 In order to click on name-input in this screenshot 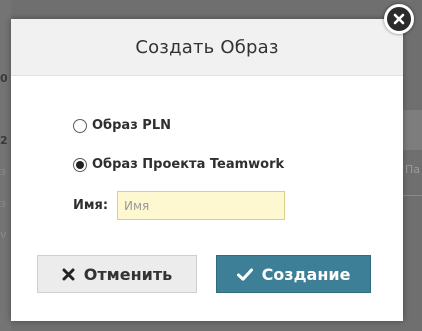, I will do `click(201, 205)`.